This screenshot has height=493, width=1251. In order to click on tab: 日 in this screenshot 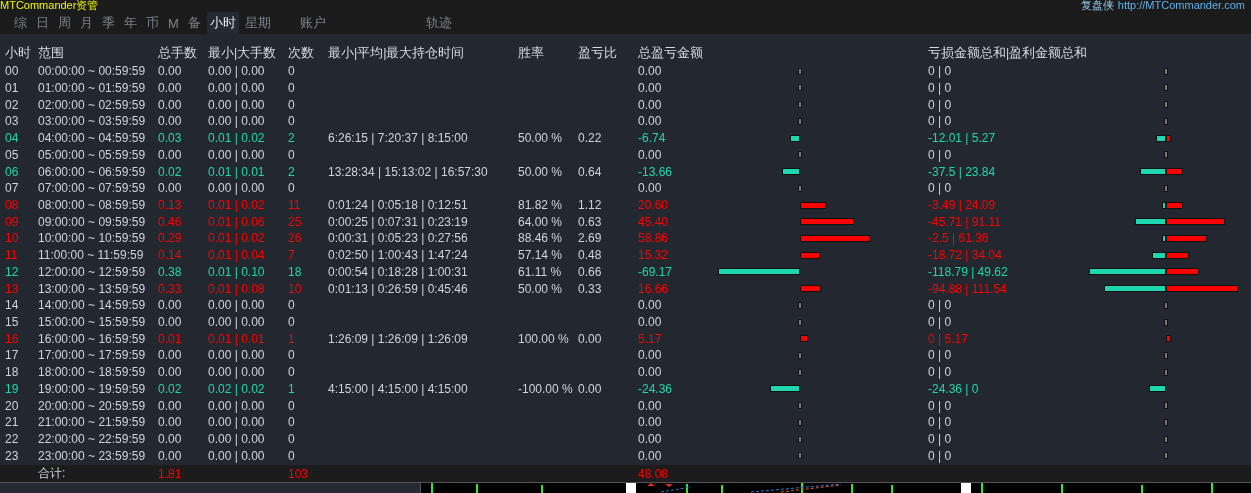, I will do `click(42, 23)`.